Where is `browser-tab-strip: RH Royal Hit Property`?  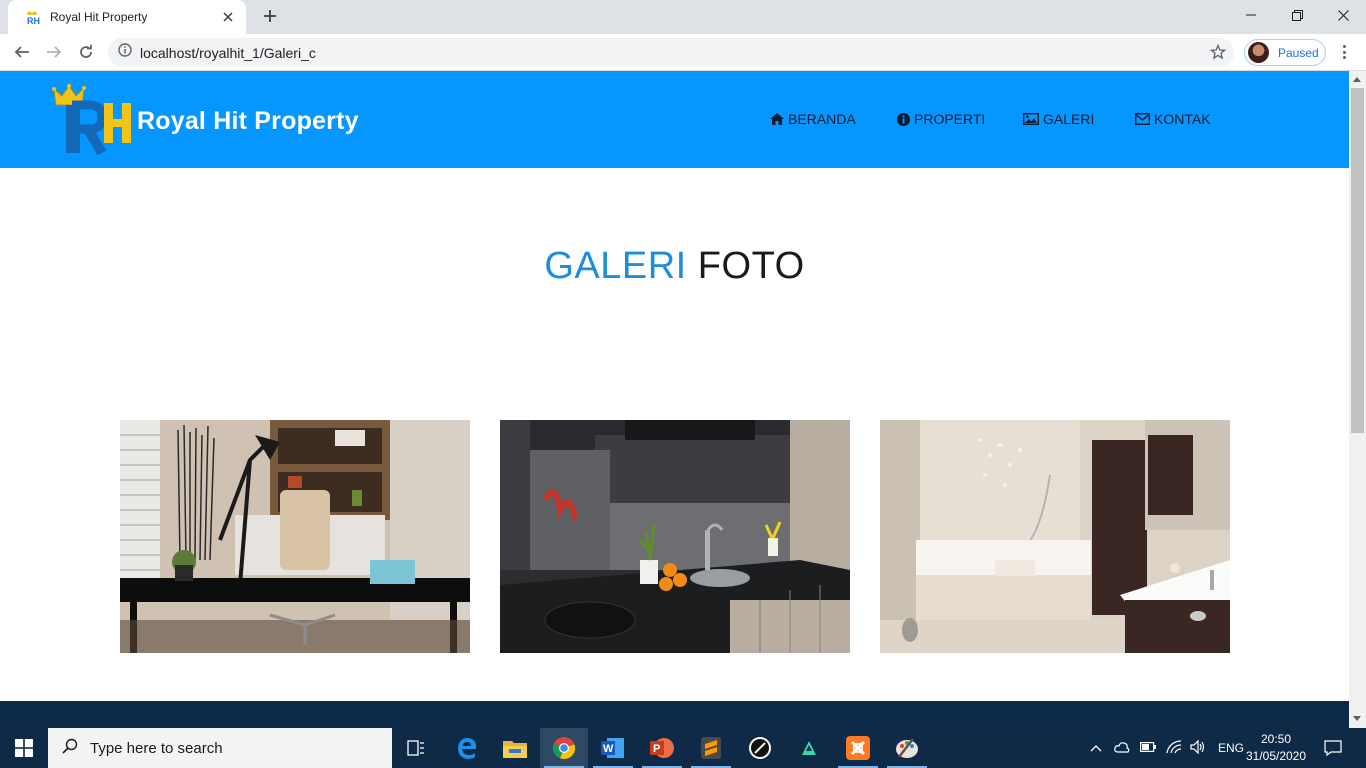
browser-tab-strip: RH Royal Hit Property is located at coordinates (683, 17).